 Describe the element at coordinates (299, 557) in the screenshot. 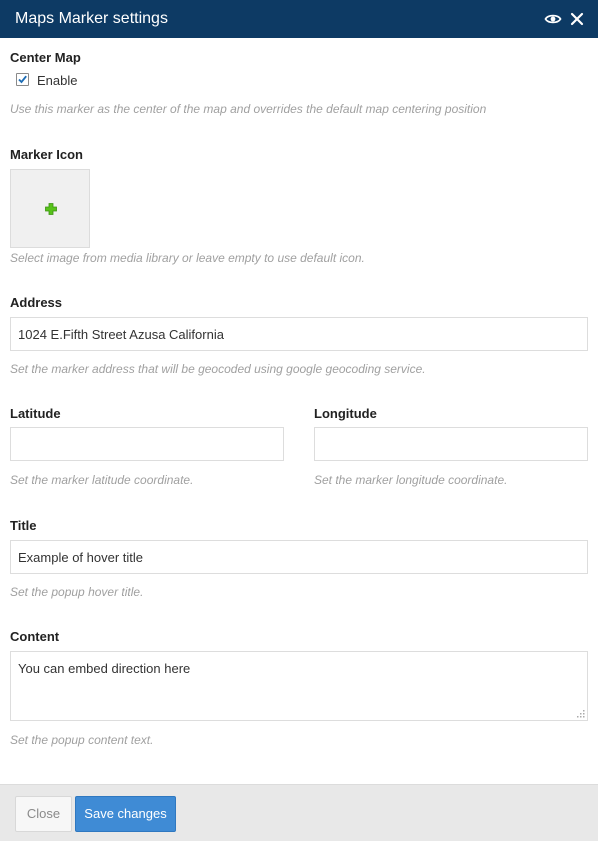

I see `title-input: Example of hover title` at that location.